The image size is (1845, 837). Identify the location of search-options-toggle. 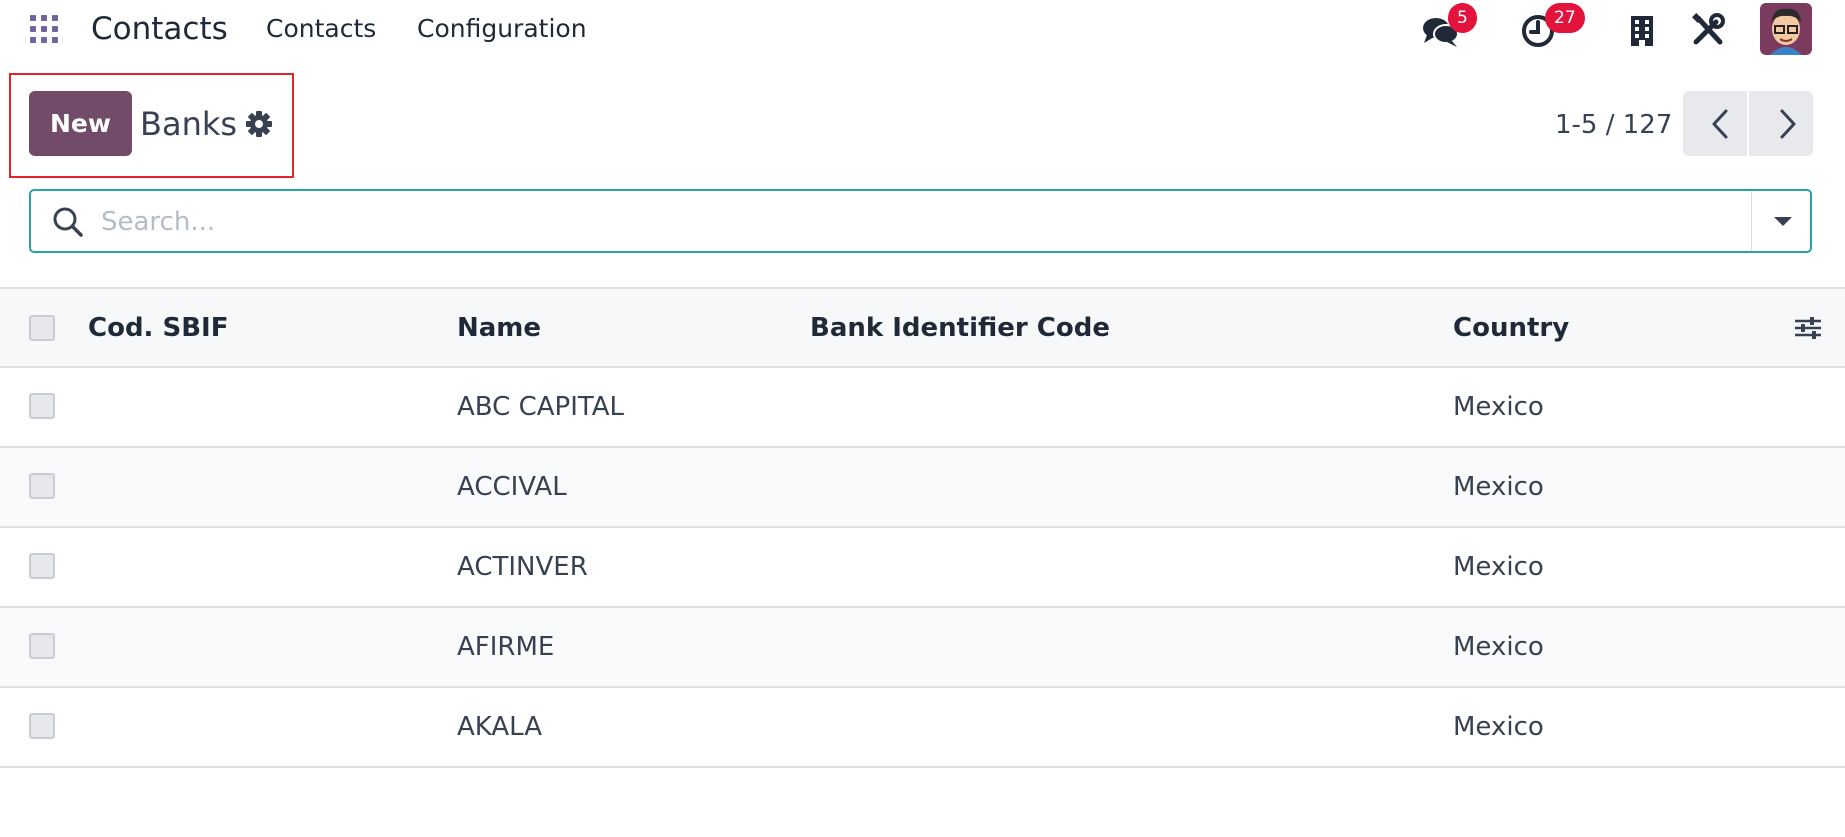
(1780, 221).